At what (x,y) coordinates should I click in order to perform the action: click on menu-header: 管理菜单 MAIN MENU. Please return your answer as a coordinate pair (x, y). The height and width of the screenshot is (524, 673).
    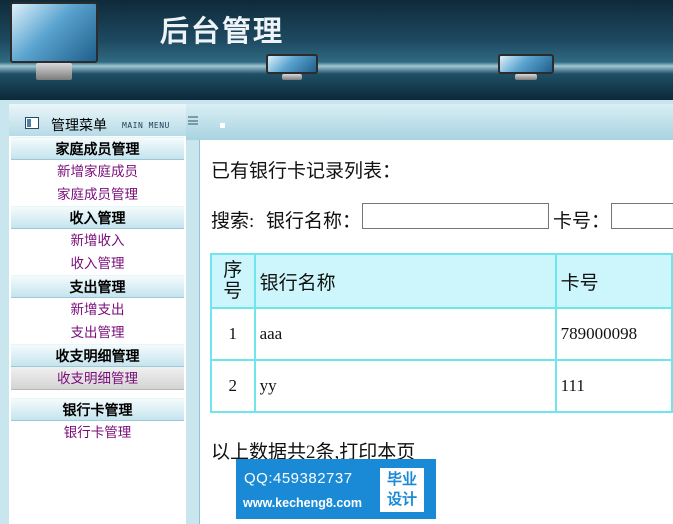
    Looking at the image, I should click on (97, 120).